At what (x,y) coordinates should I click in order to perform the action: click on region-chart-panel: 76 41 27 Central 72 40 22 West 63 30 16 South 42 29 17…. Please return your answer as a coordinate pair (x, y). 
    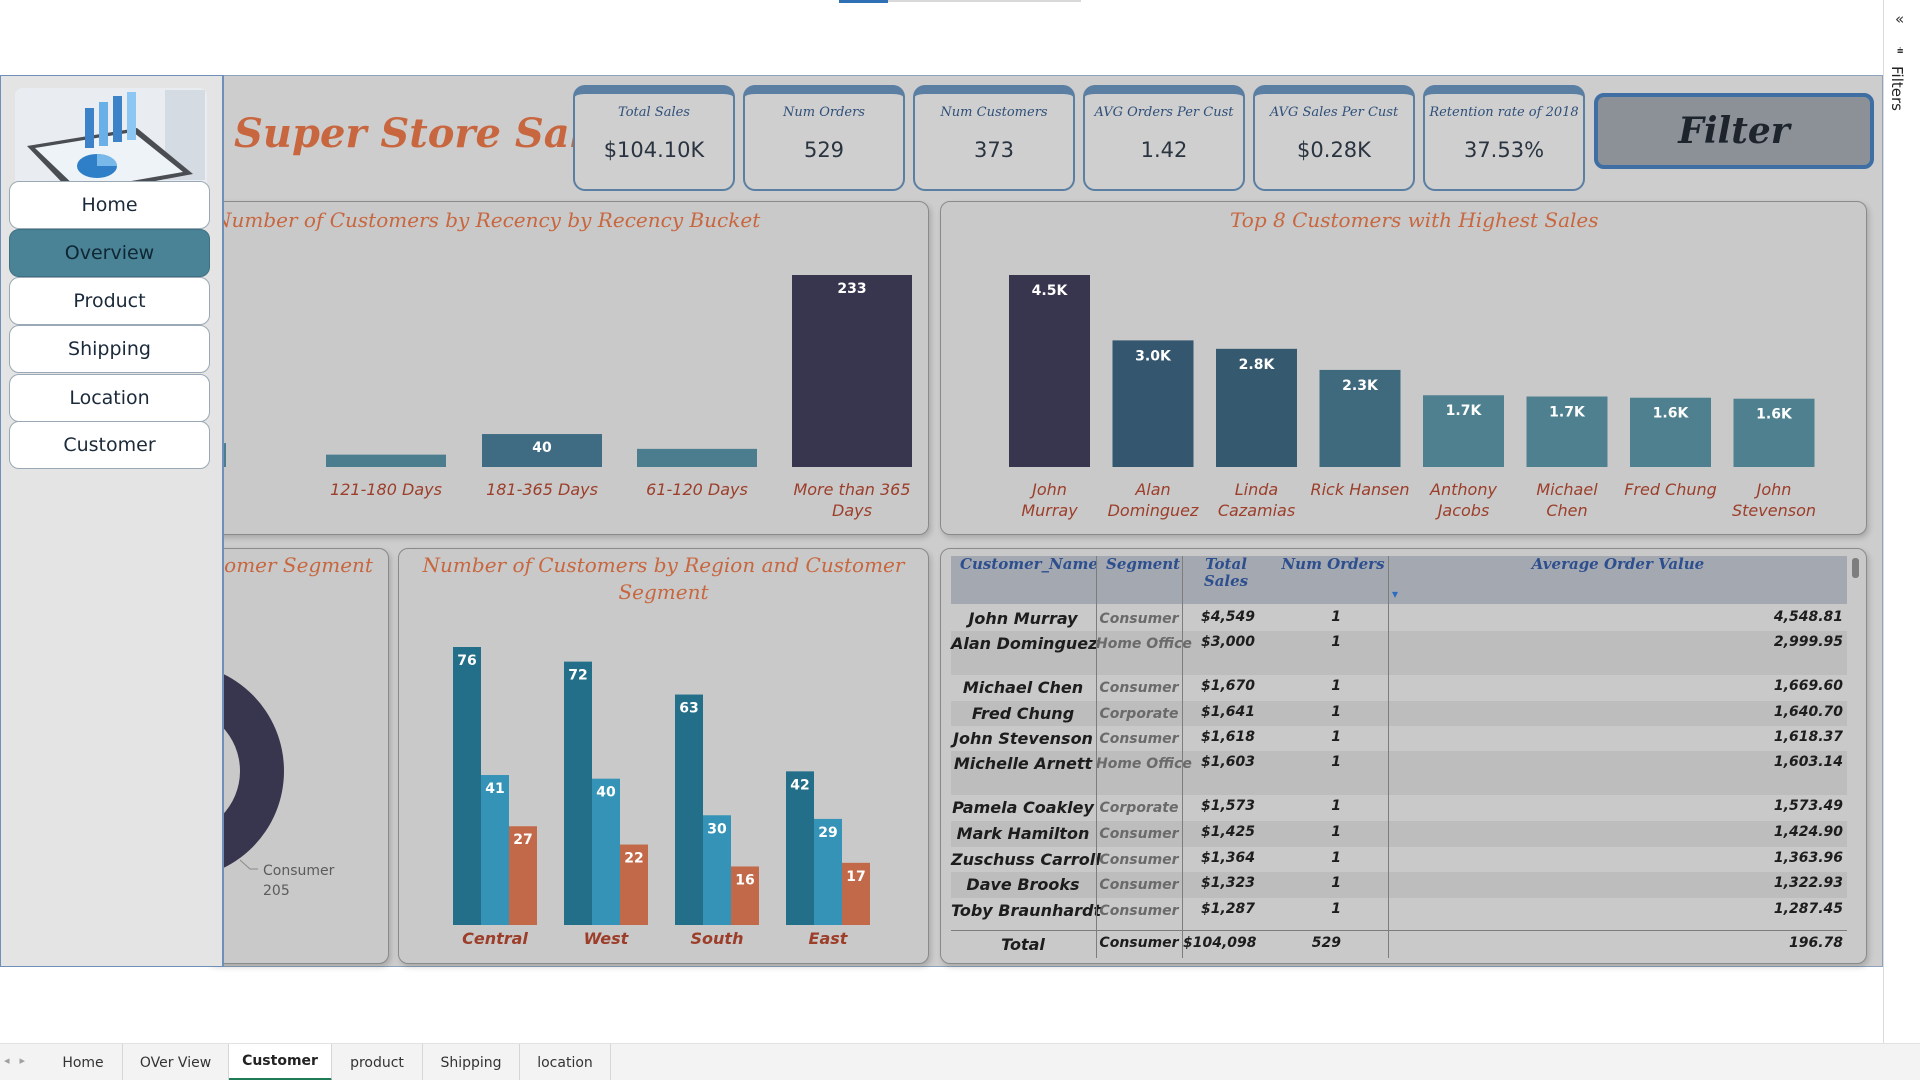
    Looking at the image, I should click on (663, 756).